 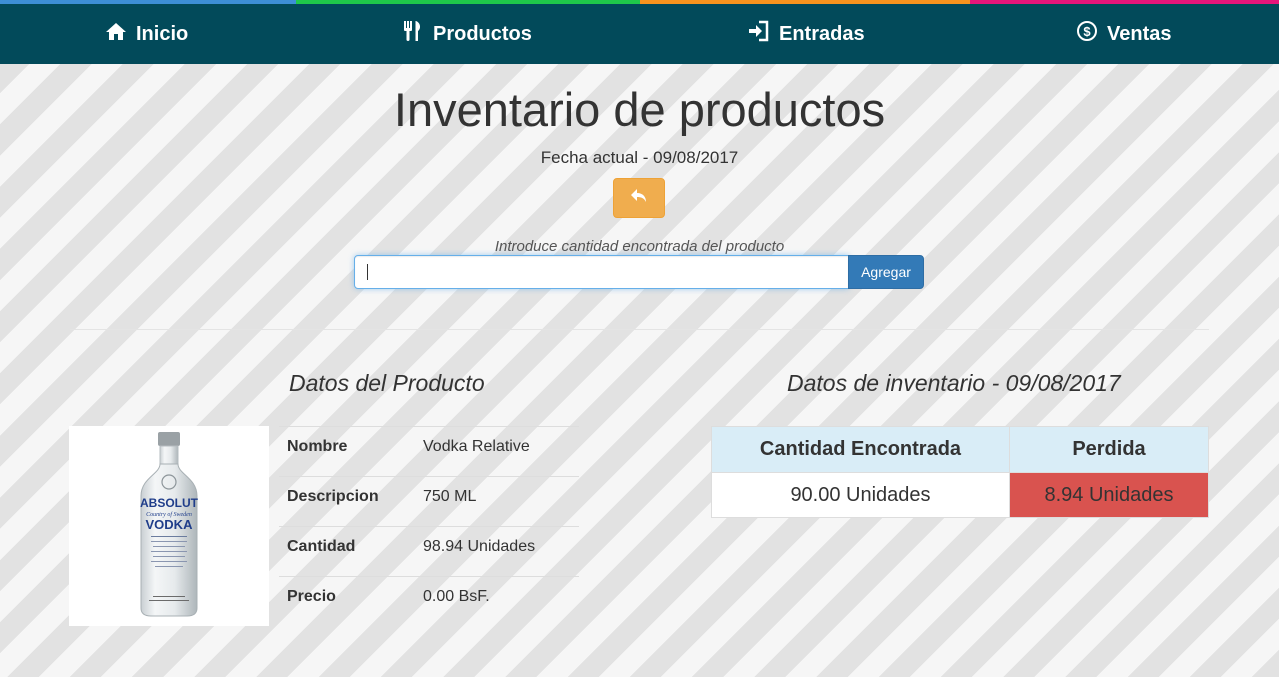 What do you see at coordinates (120, 34) in the screenshot?
I see `home-icon` at bounding box center [120, 34].